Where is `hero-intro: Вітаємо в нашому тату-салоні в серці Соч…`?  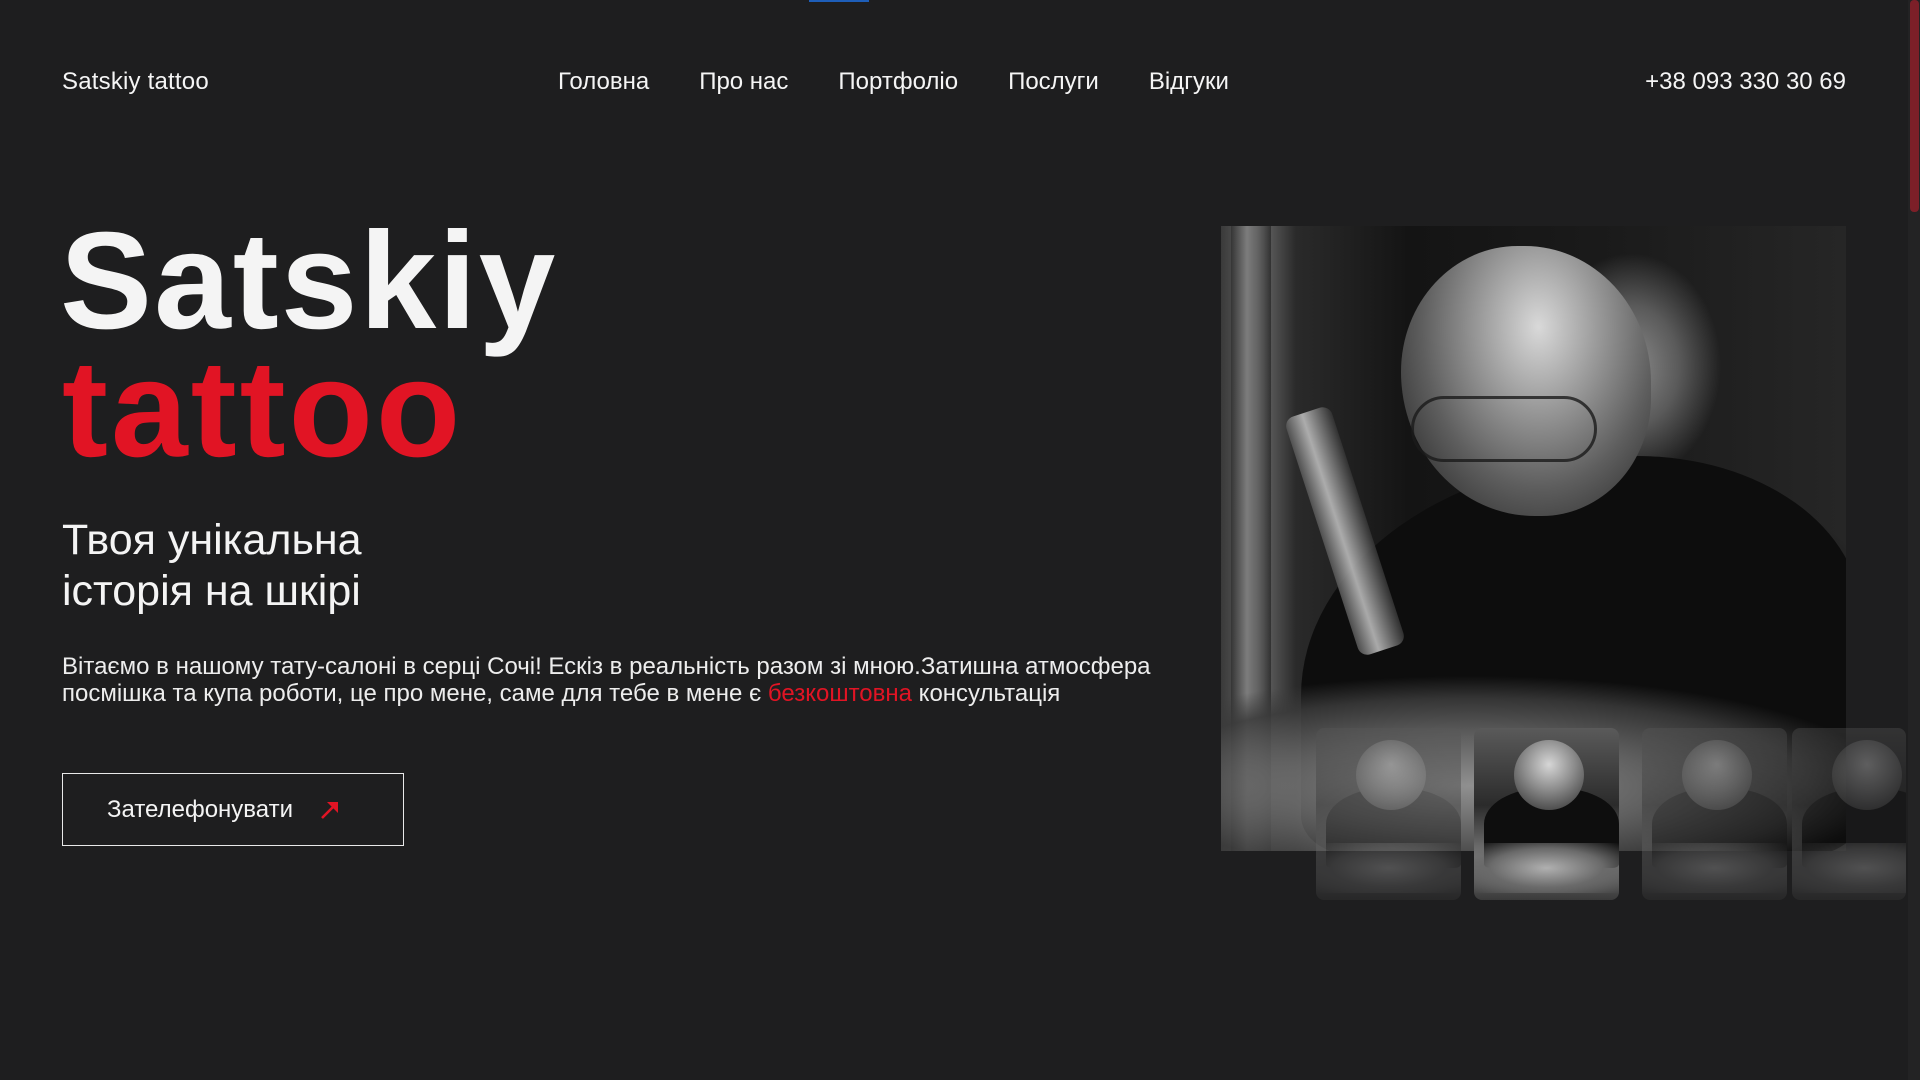
hero-intro: Вітаємо в нашому тату-салоні в серці Соч… is located at coordinates (622, 680).